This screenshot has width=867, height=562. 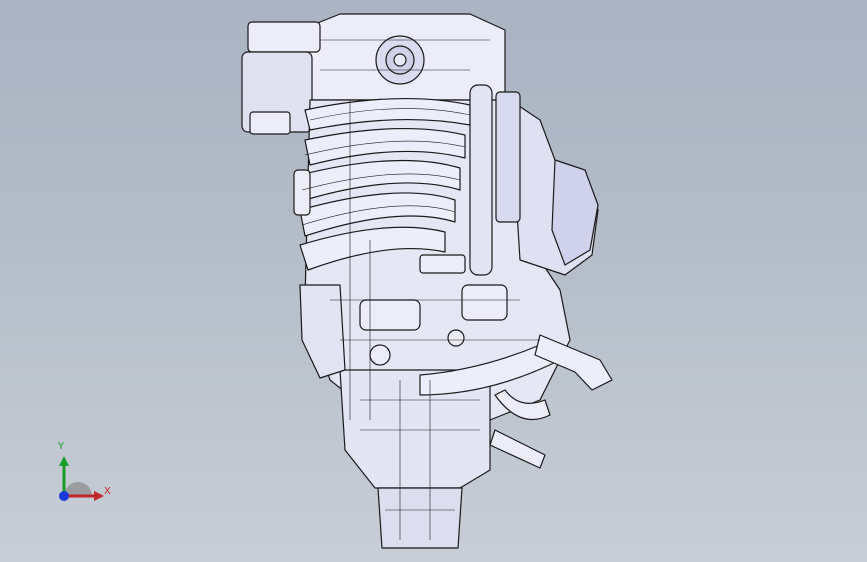 What do you see at coordinates (64, 496) in the screenshot?
I see `z-axis-dot-icon` at bounding box center [64, 496].